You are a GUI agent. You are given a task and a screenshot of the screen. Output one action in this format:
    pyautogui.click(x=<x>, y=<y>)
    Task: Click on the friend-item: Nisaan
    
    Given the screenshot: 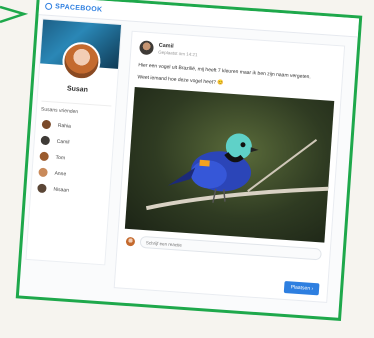 What is the action you would take?
    pyautogui.click(x=70, y=190)
    